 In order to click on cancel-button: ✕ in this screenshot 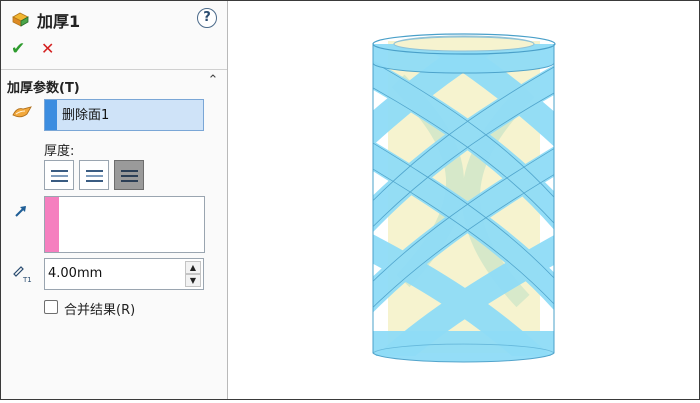, I will do `click(50, 48)`.